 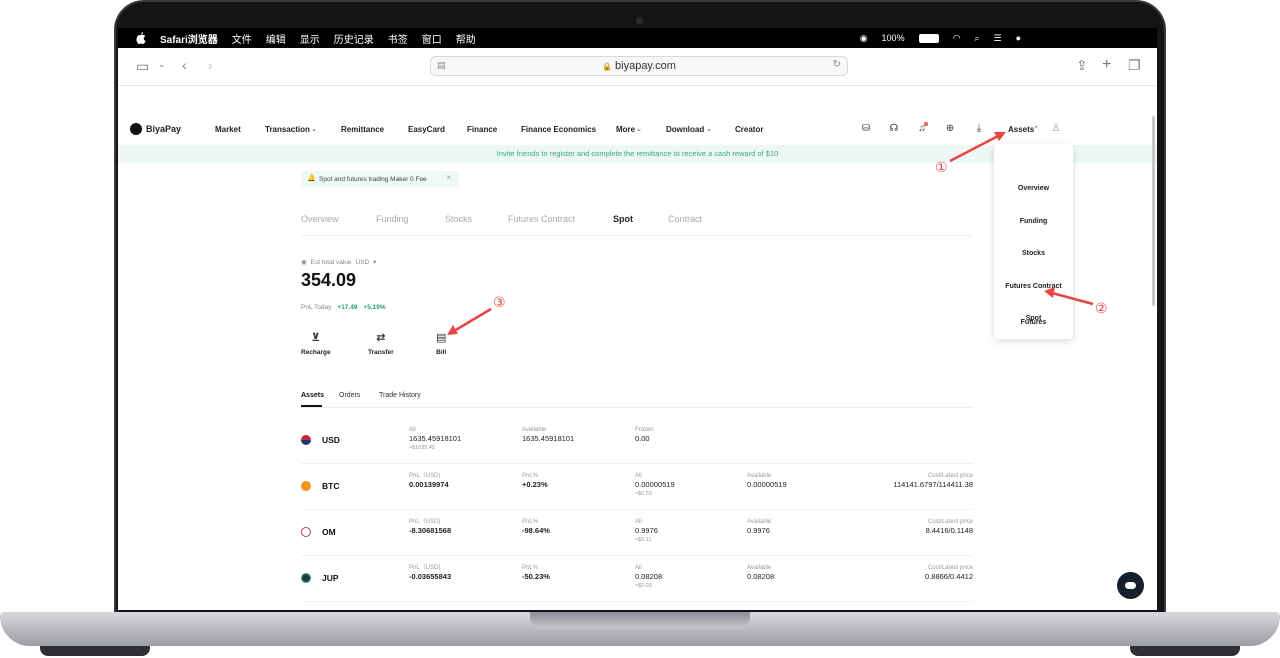 What do you see at coordinates (1134, 65) in the screenshot?
I see `tab-overview-icon: ❐` at bounding box center [1134, 65].